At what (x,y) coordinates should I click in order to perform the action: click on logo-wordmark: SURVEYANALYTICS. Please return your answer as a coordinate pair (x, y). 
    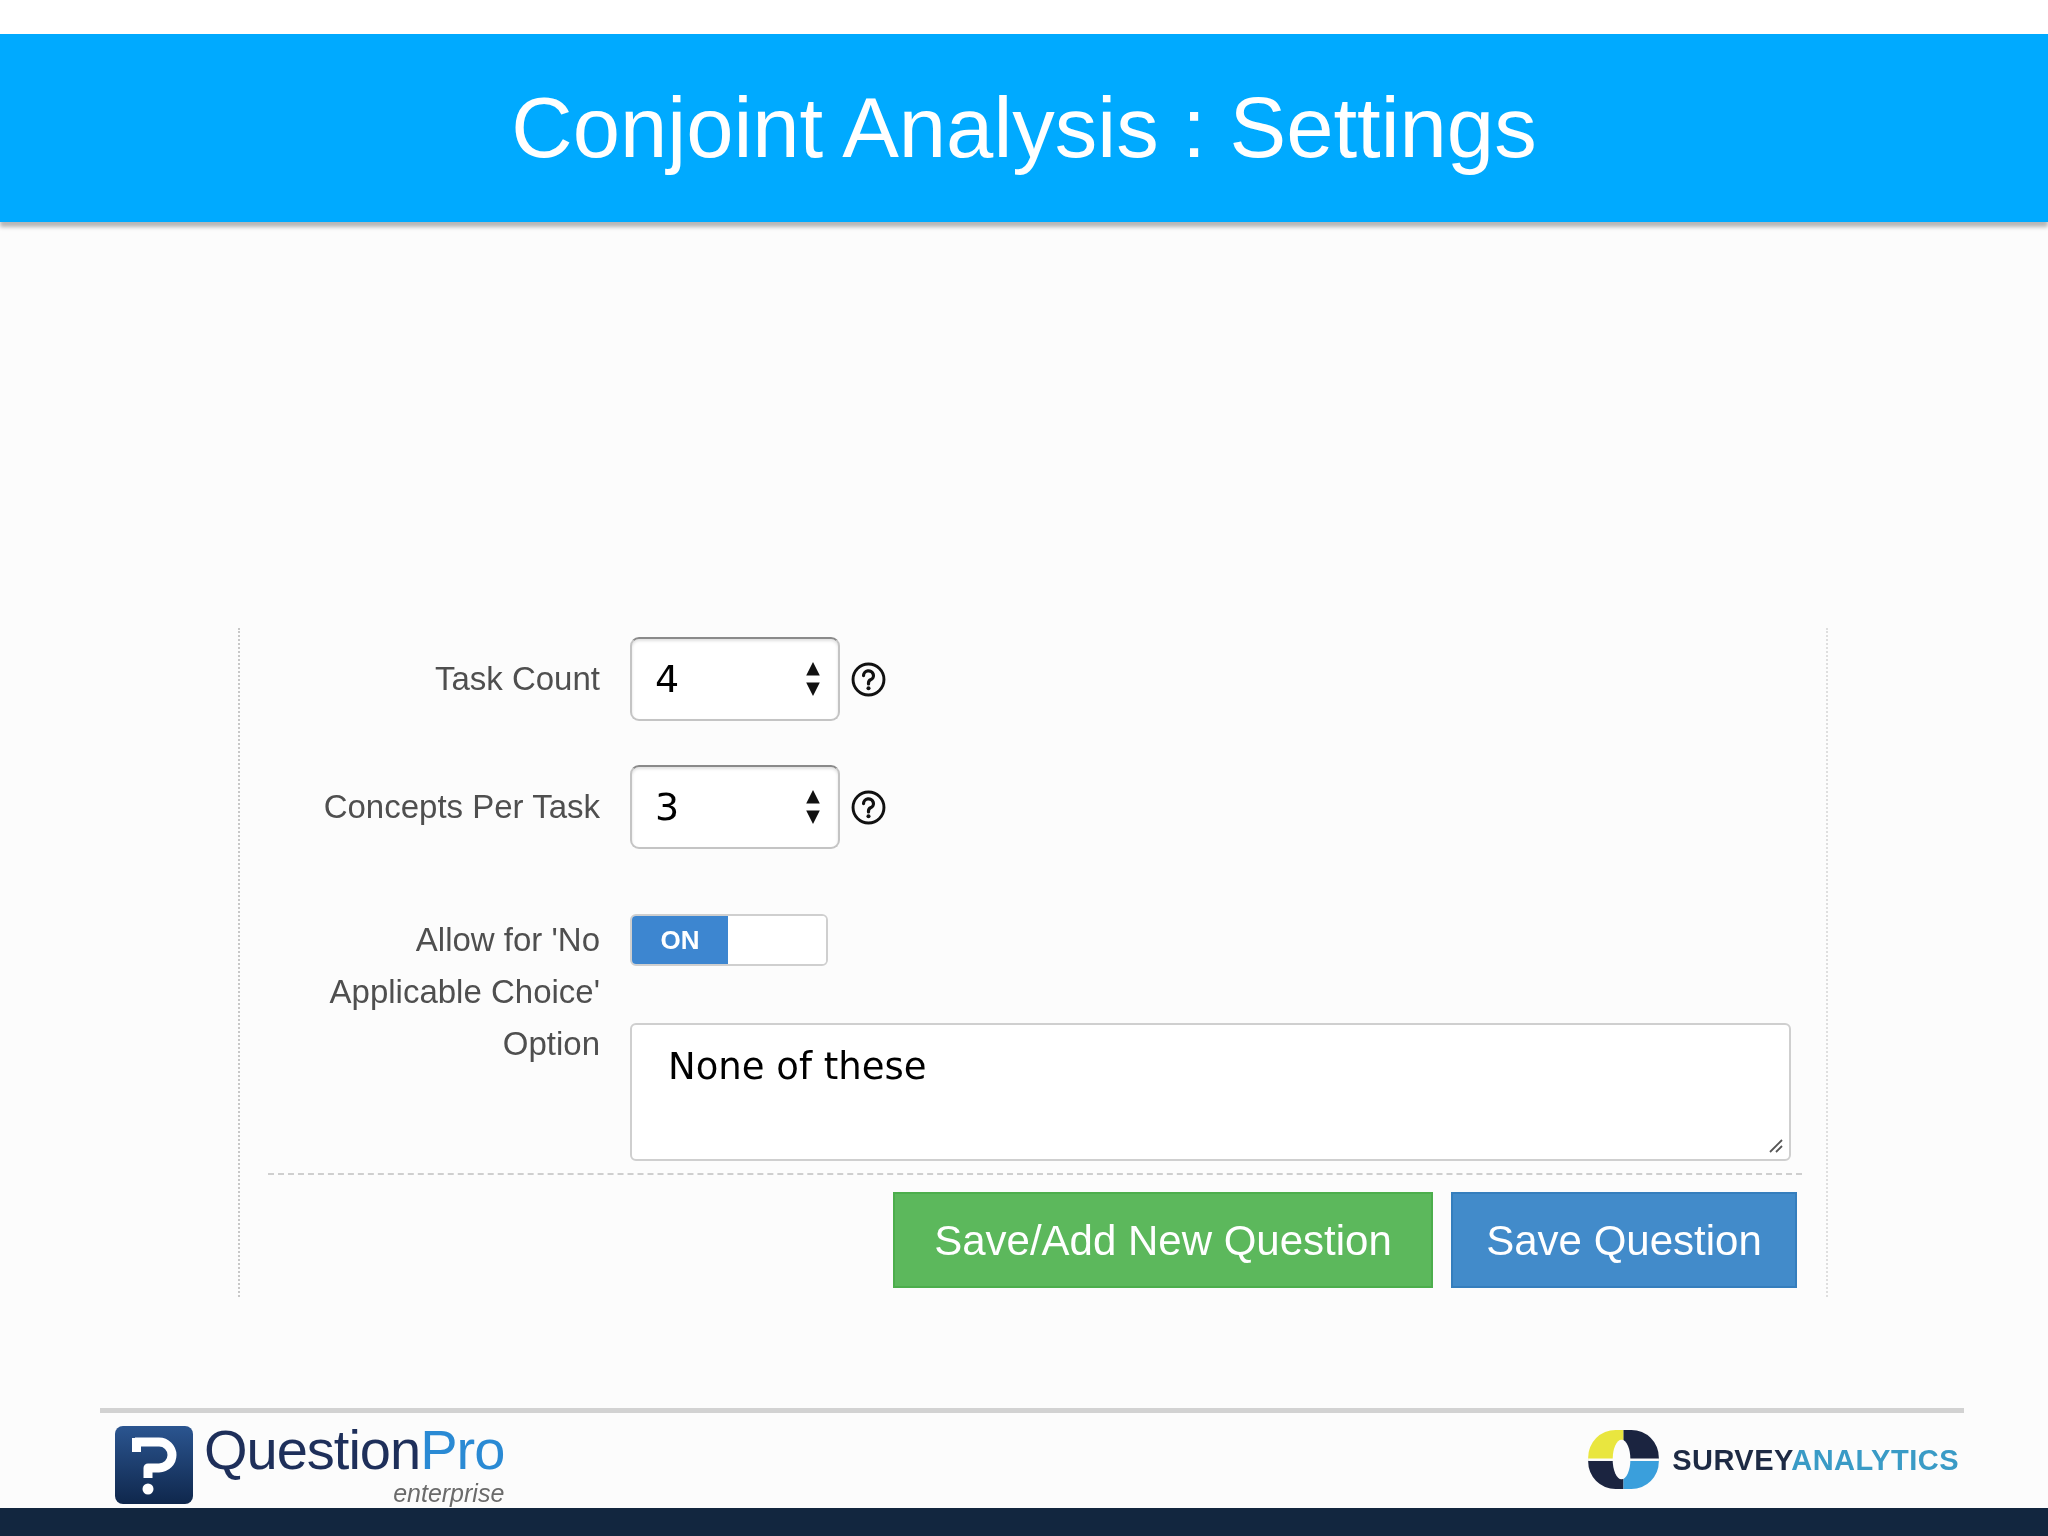
    Looking at the image, I should click on (1815, 1459).